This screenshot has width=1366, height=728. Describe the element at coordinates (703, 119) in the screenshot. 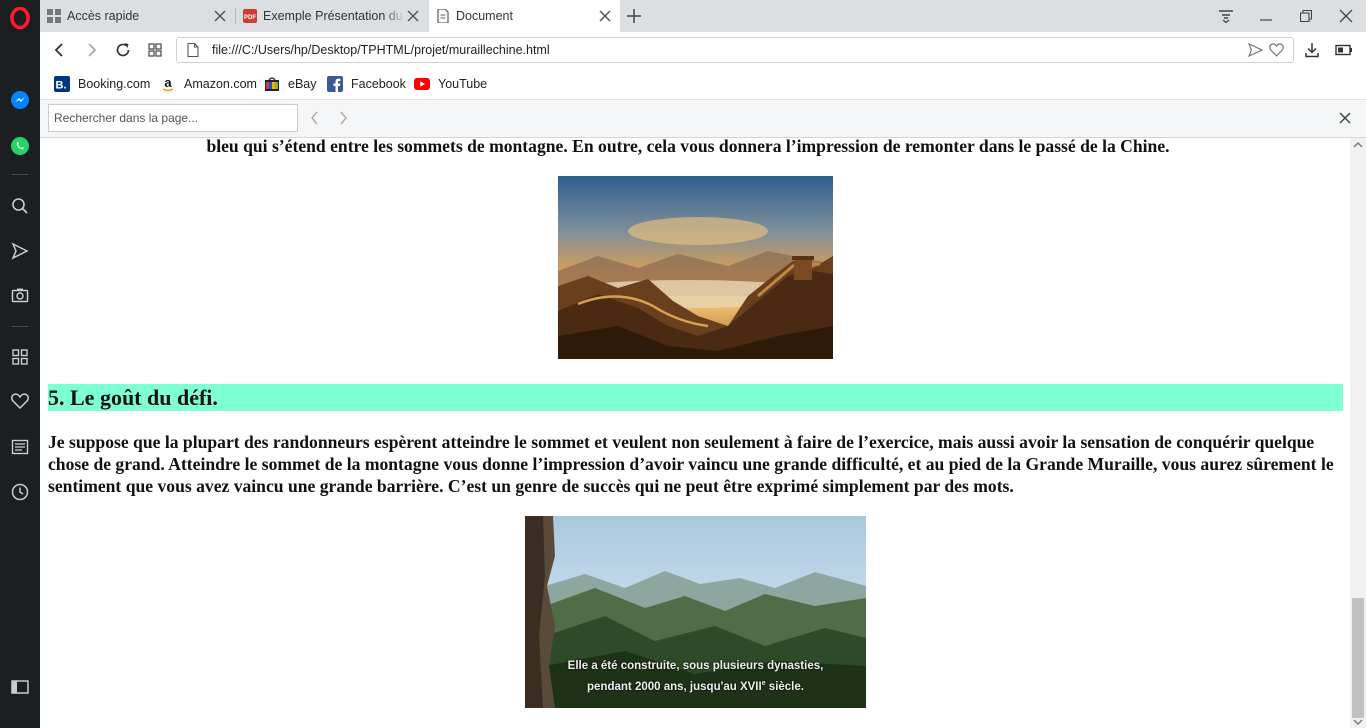

I see `find-bar` at that location.